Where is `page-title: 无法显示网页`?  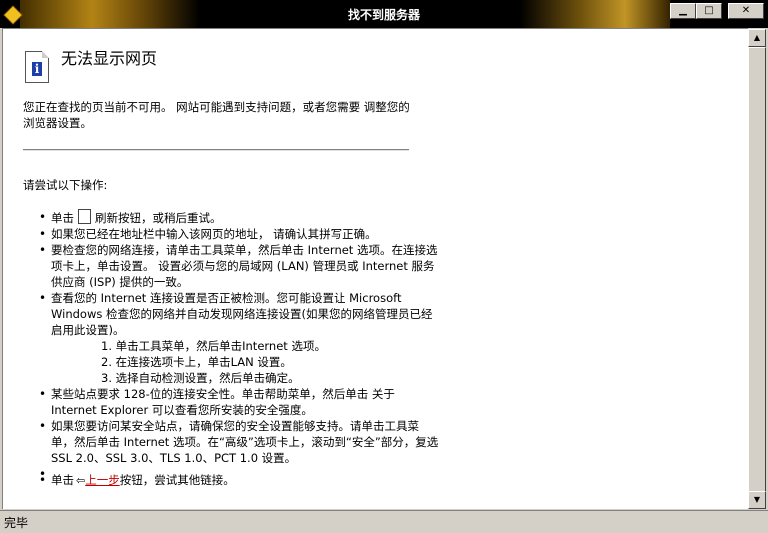 page-title: 无法显示网页 is located at coordinates (109, 58).